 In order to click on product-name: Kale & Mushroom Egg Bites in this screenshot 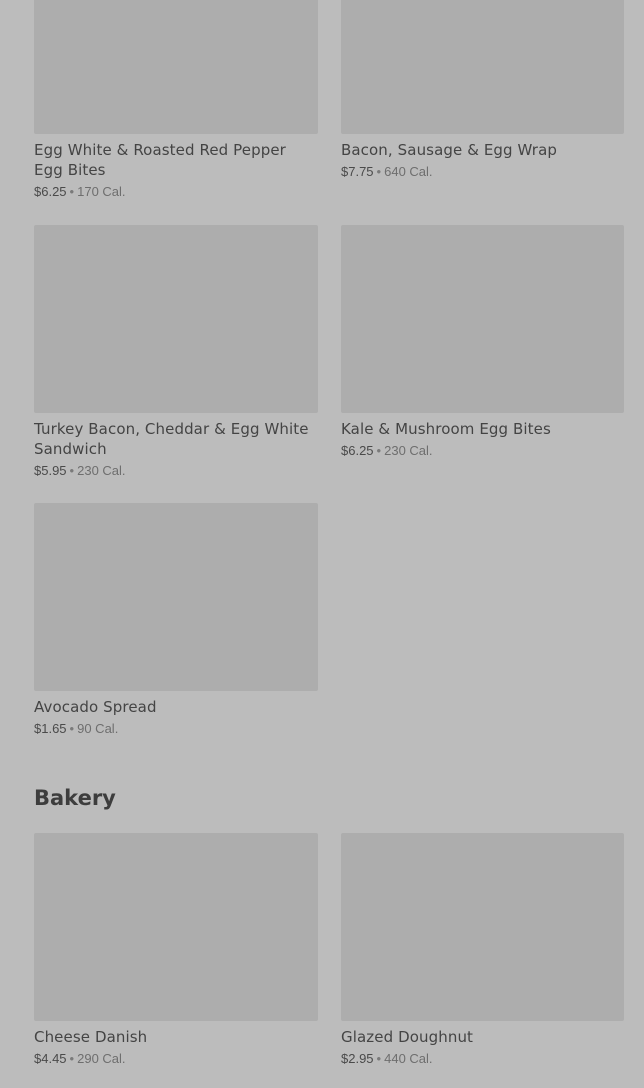, I will do `click(483, 429)`.